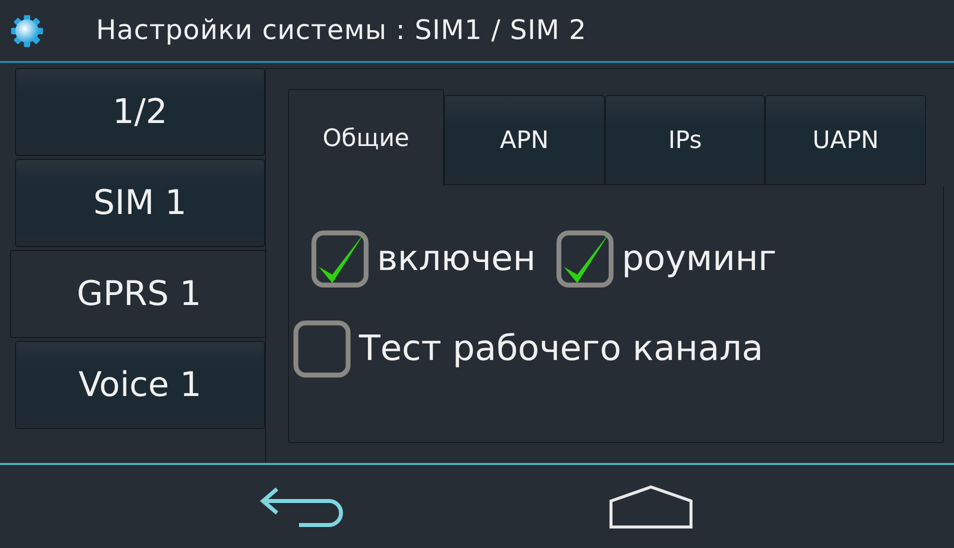  Describe the element at coordinates (524, 140) in the screenshot. I see `tab: APN` at that location.